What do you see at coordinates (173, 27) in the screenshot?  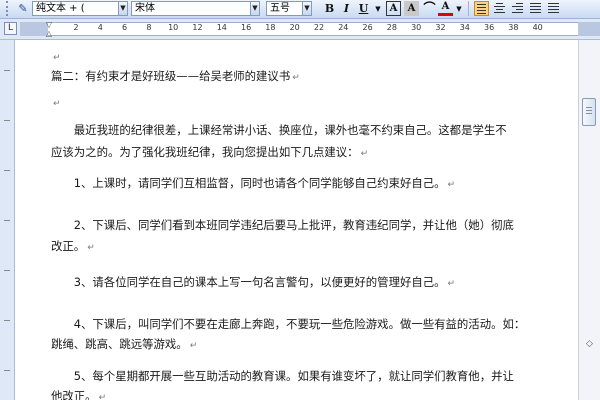 I see `ruler-number: 10` at bounding box center [173, 27].